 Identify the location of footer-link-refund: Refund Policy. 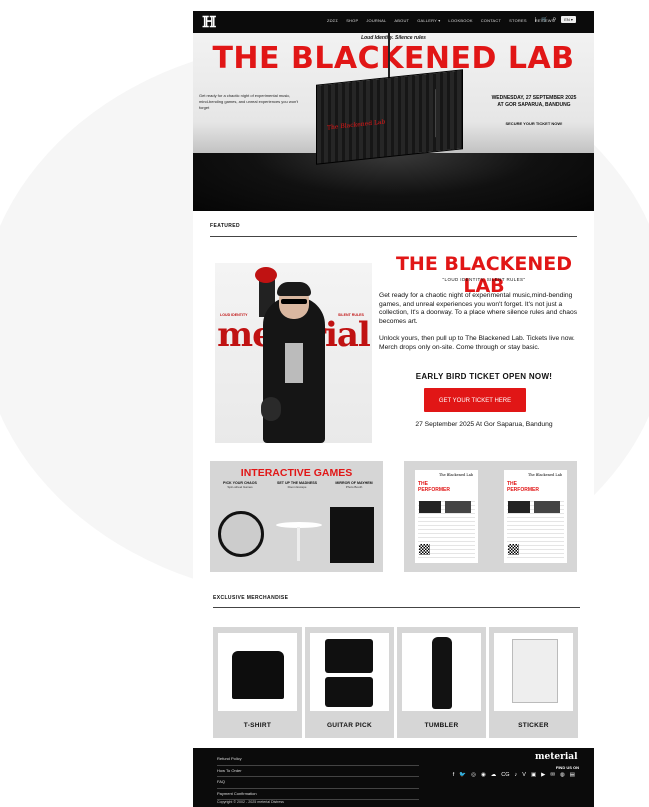
(318, 760).